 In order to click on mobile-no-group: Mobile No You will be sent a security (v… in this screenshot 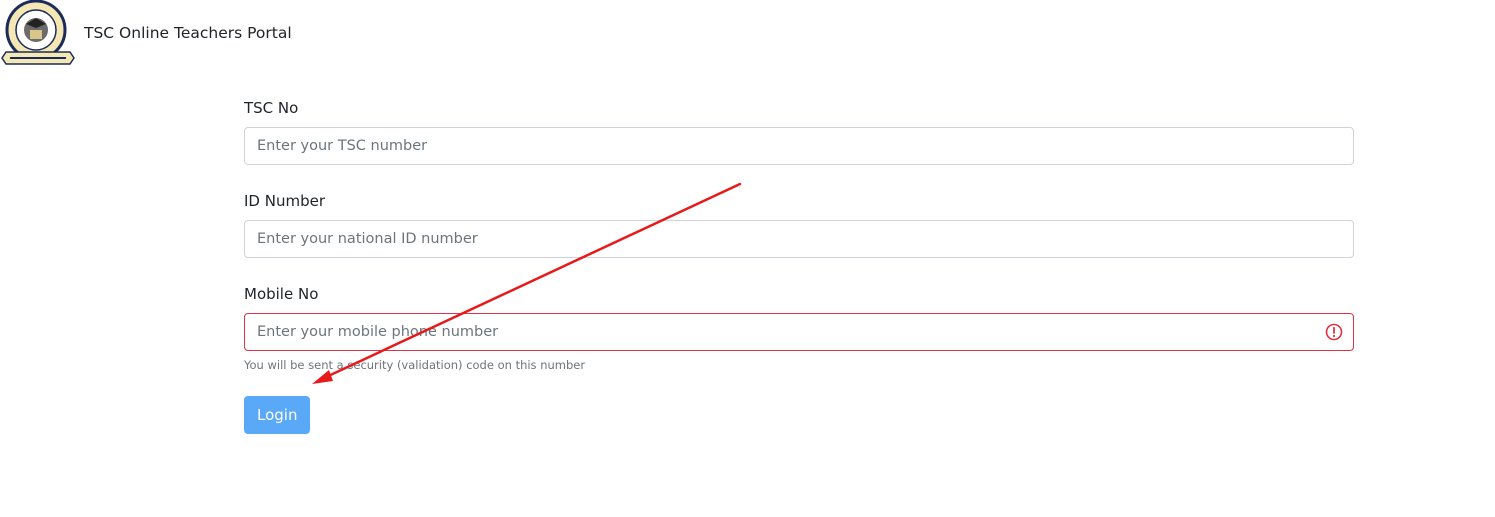, I will do `click(799, 327)`.